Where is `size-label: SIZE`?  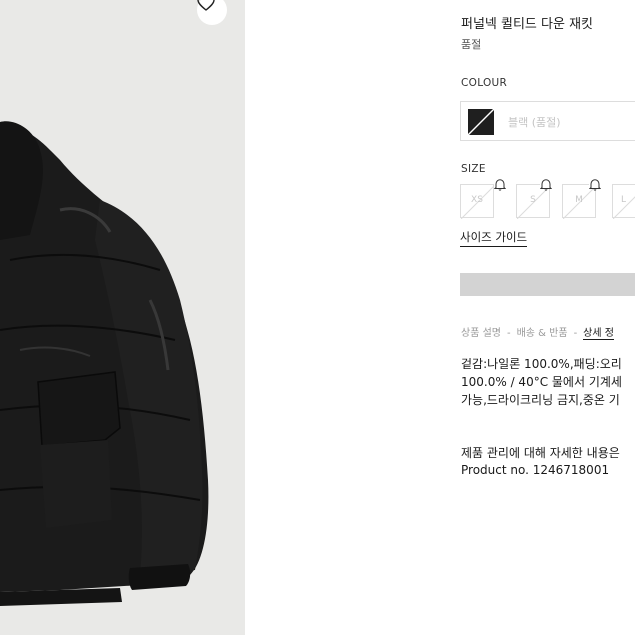 size-label: SIZE is located at coordinates (473, 169).